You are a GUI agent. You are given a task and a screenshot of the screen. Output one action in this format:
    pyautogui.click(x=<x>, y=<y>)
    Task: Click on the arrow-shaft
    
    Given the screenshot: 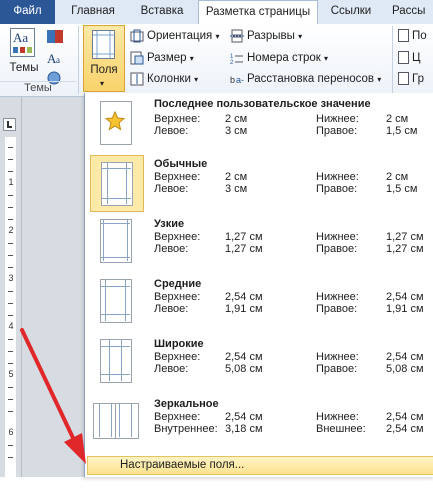 What is the action you would take?
    pyautogui.click(x=48, y=385)
    